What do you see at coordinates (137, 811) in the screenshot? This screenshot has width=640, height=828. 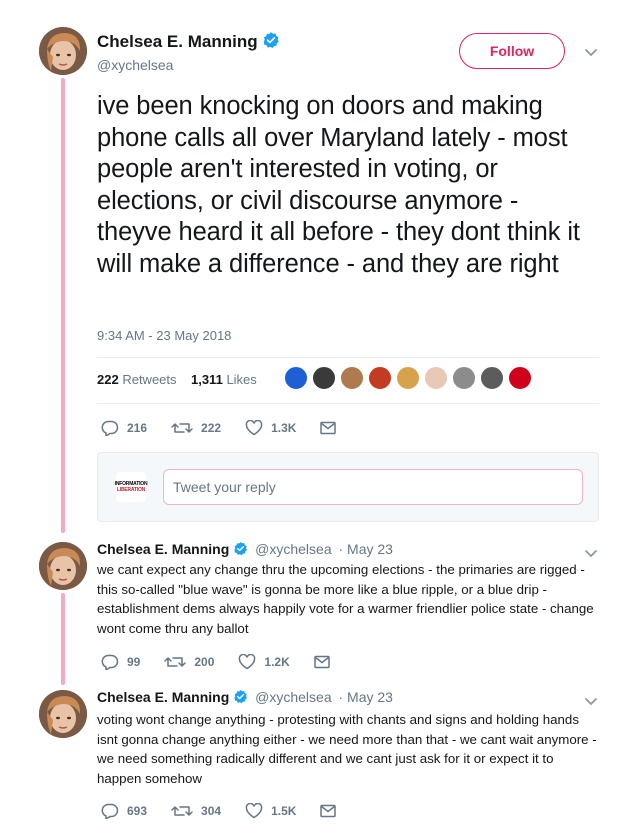 I see `reply-count: 693` at bounding box center [137, 811].